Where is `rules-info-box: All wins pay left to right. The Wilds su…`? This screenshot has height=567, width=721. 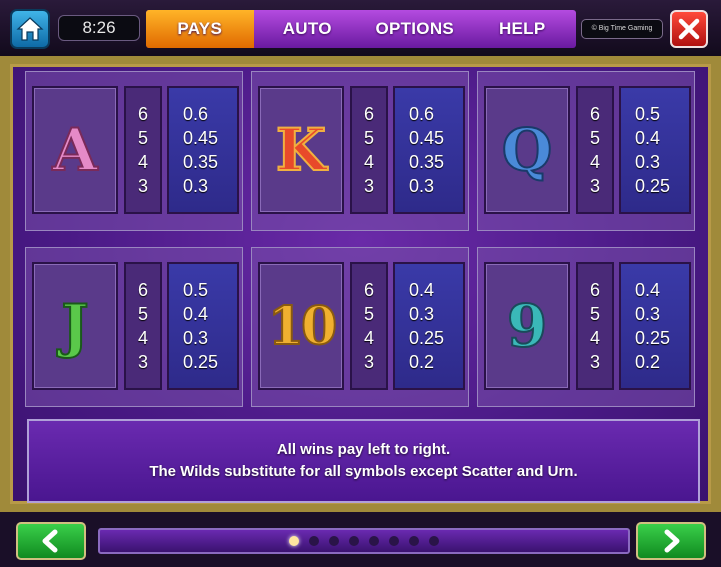 rules-info-box: All wins pay left to right. The Wilds su… is located at coordinates (363, 461).